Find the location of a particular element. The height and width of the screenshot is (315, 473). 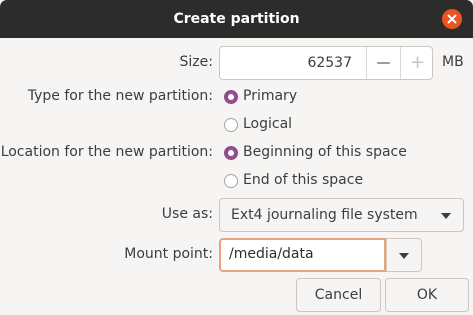

plus-icon: + is located at coordinates (417, 62).